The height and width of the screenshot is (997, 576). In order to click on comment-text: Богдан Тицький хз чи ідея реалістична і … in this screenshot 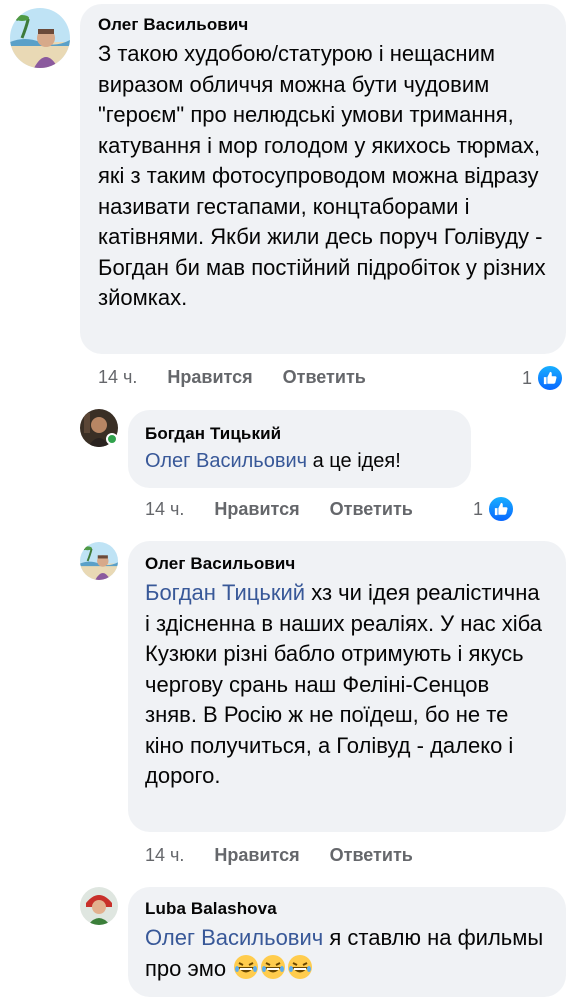, I will do `click(345, 685)`.